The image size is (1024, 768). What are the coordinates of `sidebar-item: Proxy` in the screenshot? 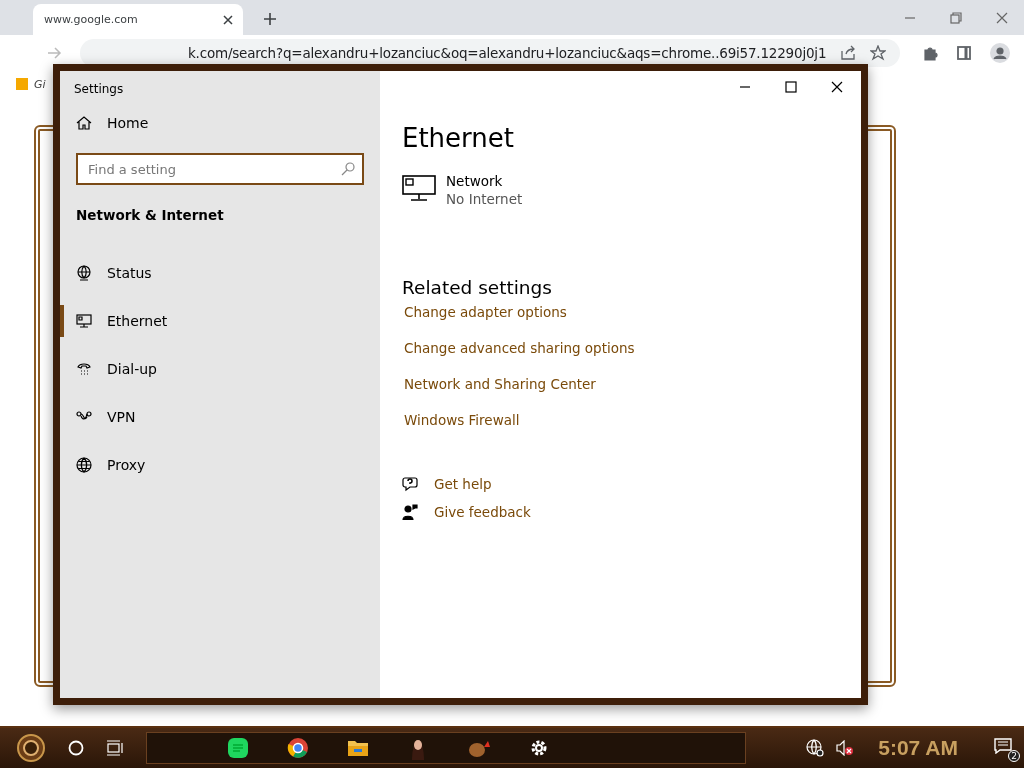 It's located at (212, 465).